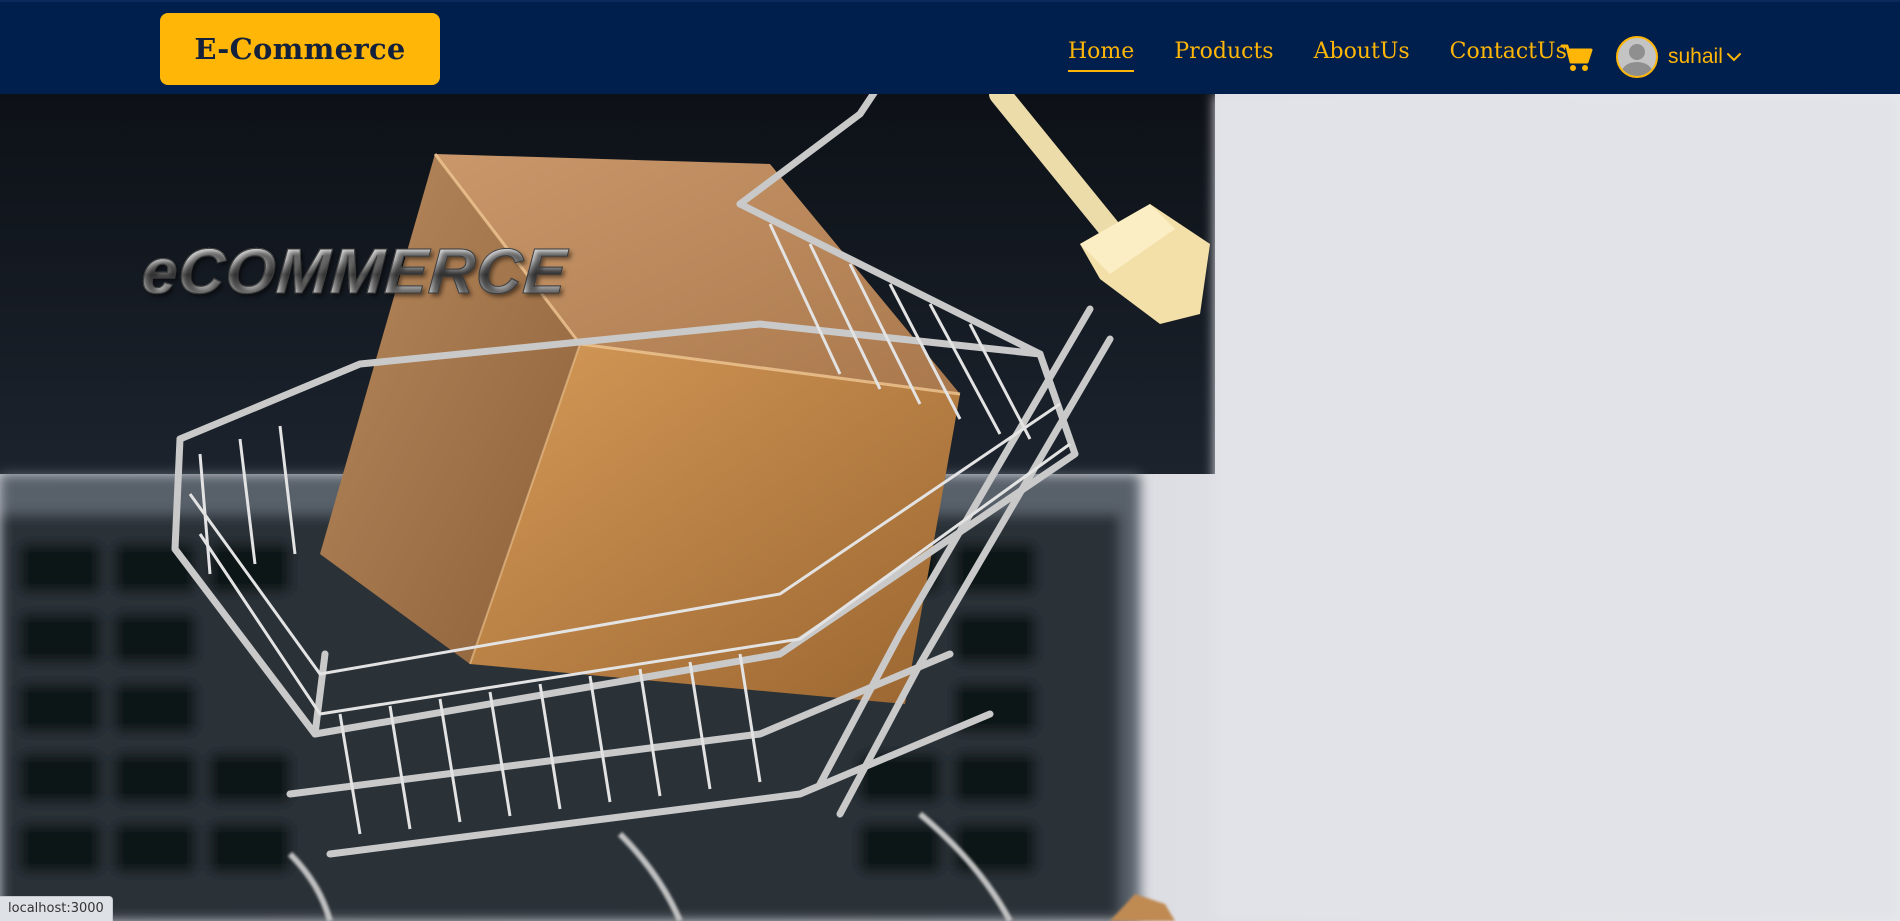  I want to click on brand-logo-button: E-Commerce, so click(300, 49).